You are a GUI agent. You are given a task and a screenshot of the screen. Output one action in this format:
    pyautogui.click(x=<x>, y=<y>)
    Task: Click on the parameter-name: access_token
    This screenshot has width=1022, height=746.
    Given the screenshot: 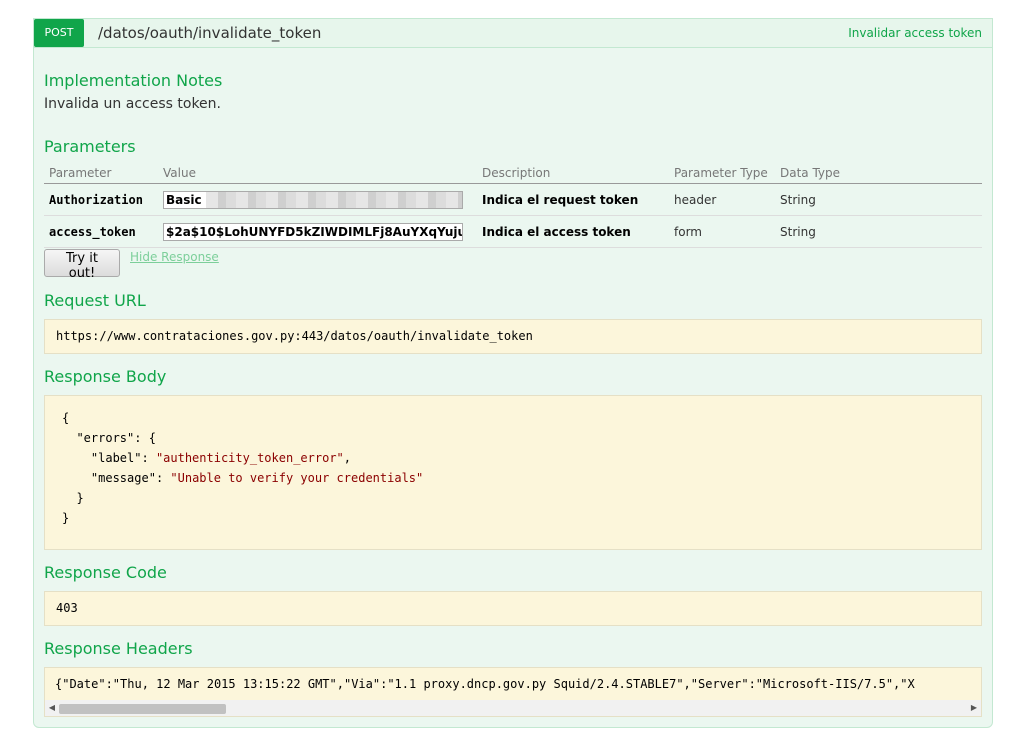 What is the action you would take?
    pyautogui.click(x=101, y=231)
    